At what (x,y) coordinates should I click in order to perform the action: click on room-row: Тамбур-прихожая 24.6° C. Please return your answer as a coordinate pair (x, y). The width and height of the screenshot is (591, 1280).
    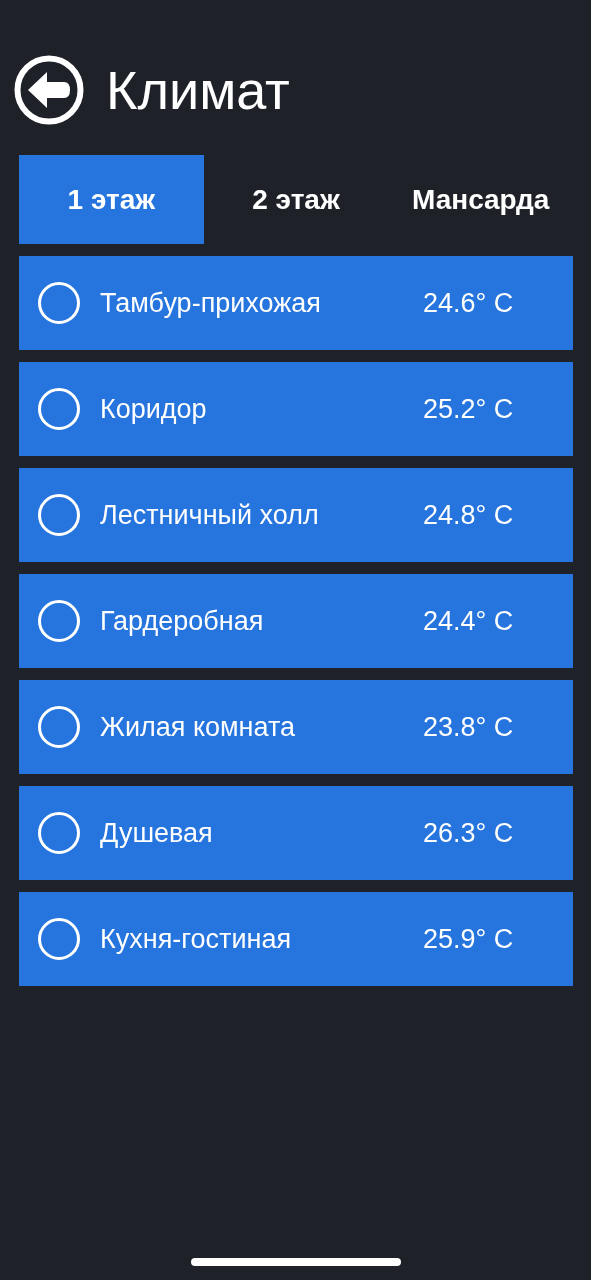
    Looking at the image, I should click on (296, 303).